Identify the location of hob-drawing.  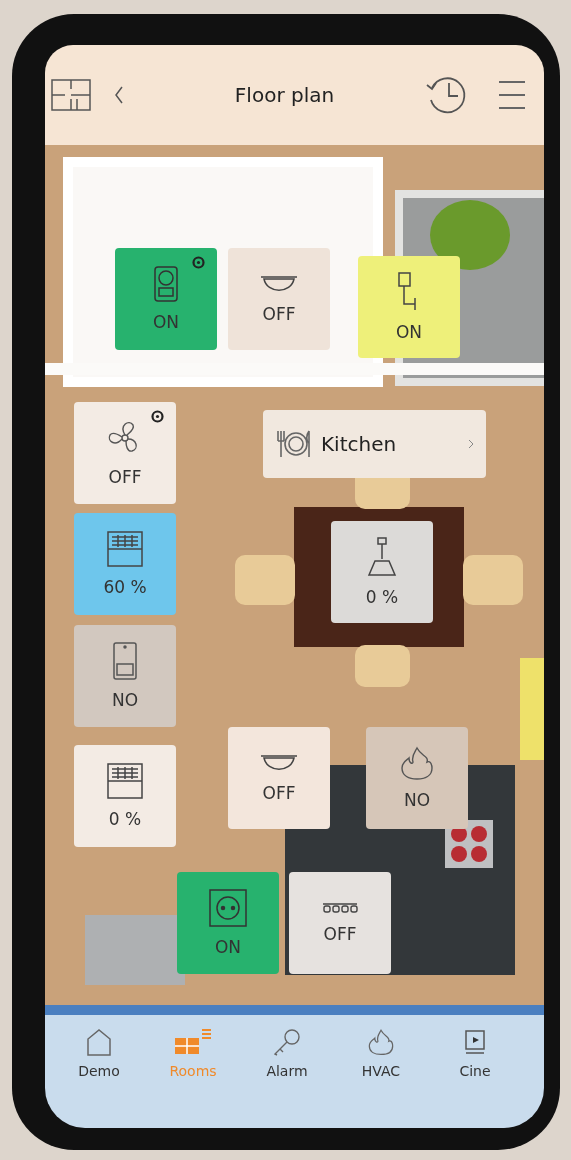
(469, 844).